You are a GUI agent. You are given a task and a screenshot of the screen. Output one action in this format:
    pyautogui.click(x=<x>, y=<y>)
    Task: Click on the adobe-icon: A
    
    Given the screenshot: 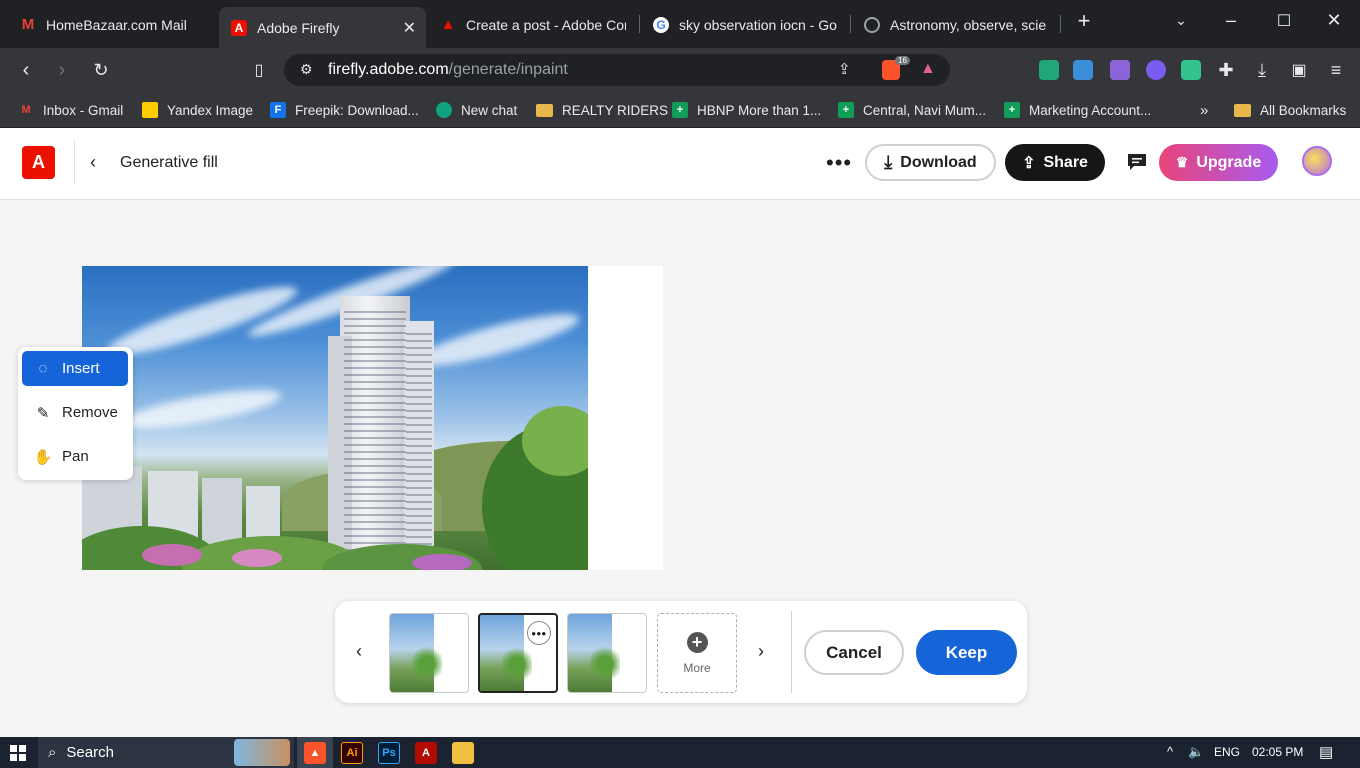 What is the action you would take?
    pyautogui.click(x=239, y=27)
    